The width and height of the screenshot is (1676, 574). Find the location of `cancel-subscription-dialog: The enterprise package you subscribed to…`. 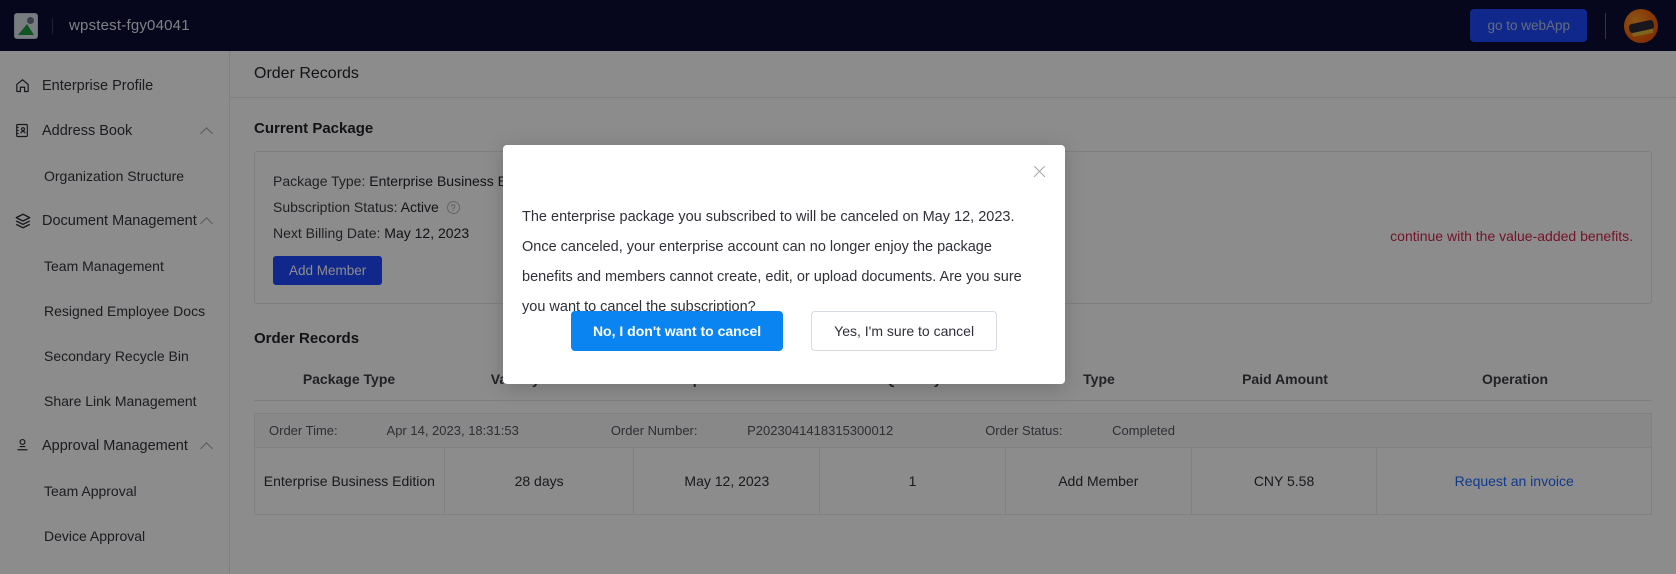

cancel-subscription-dialog: The enterprise package you subscribed to… is located at coordinates (784, 264).